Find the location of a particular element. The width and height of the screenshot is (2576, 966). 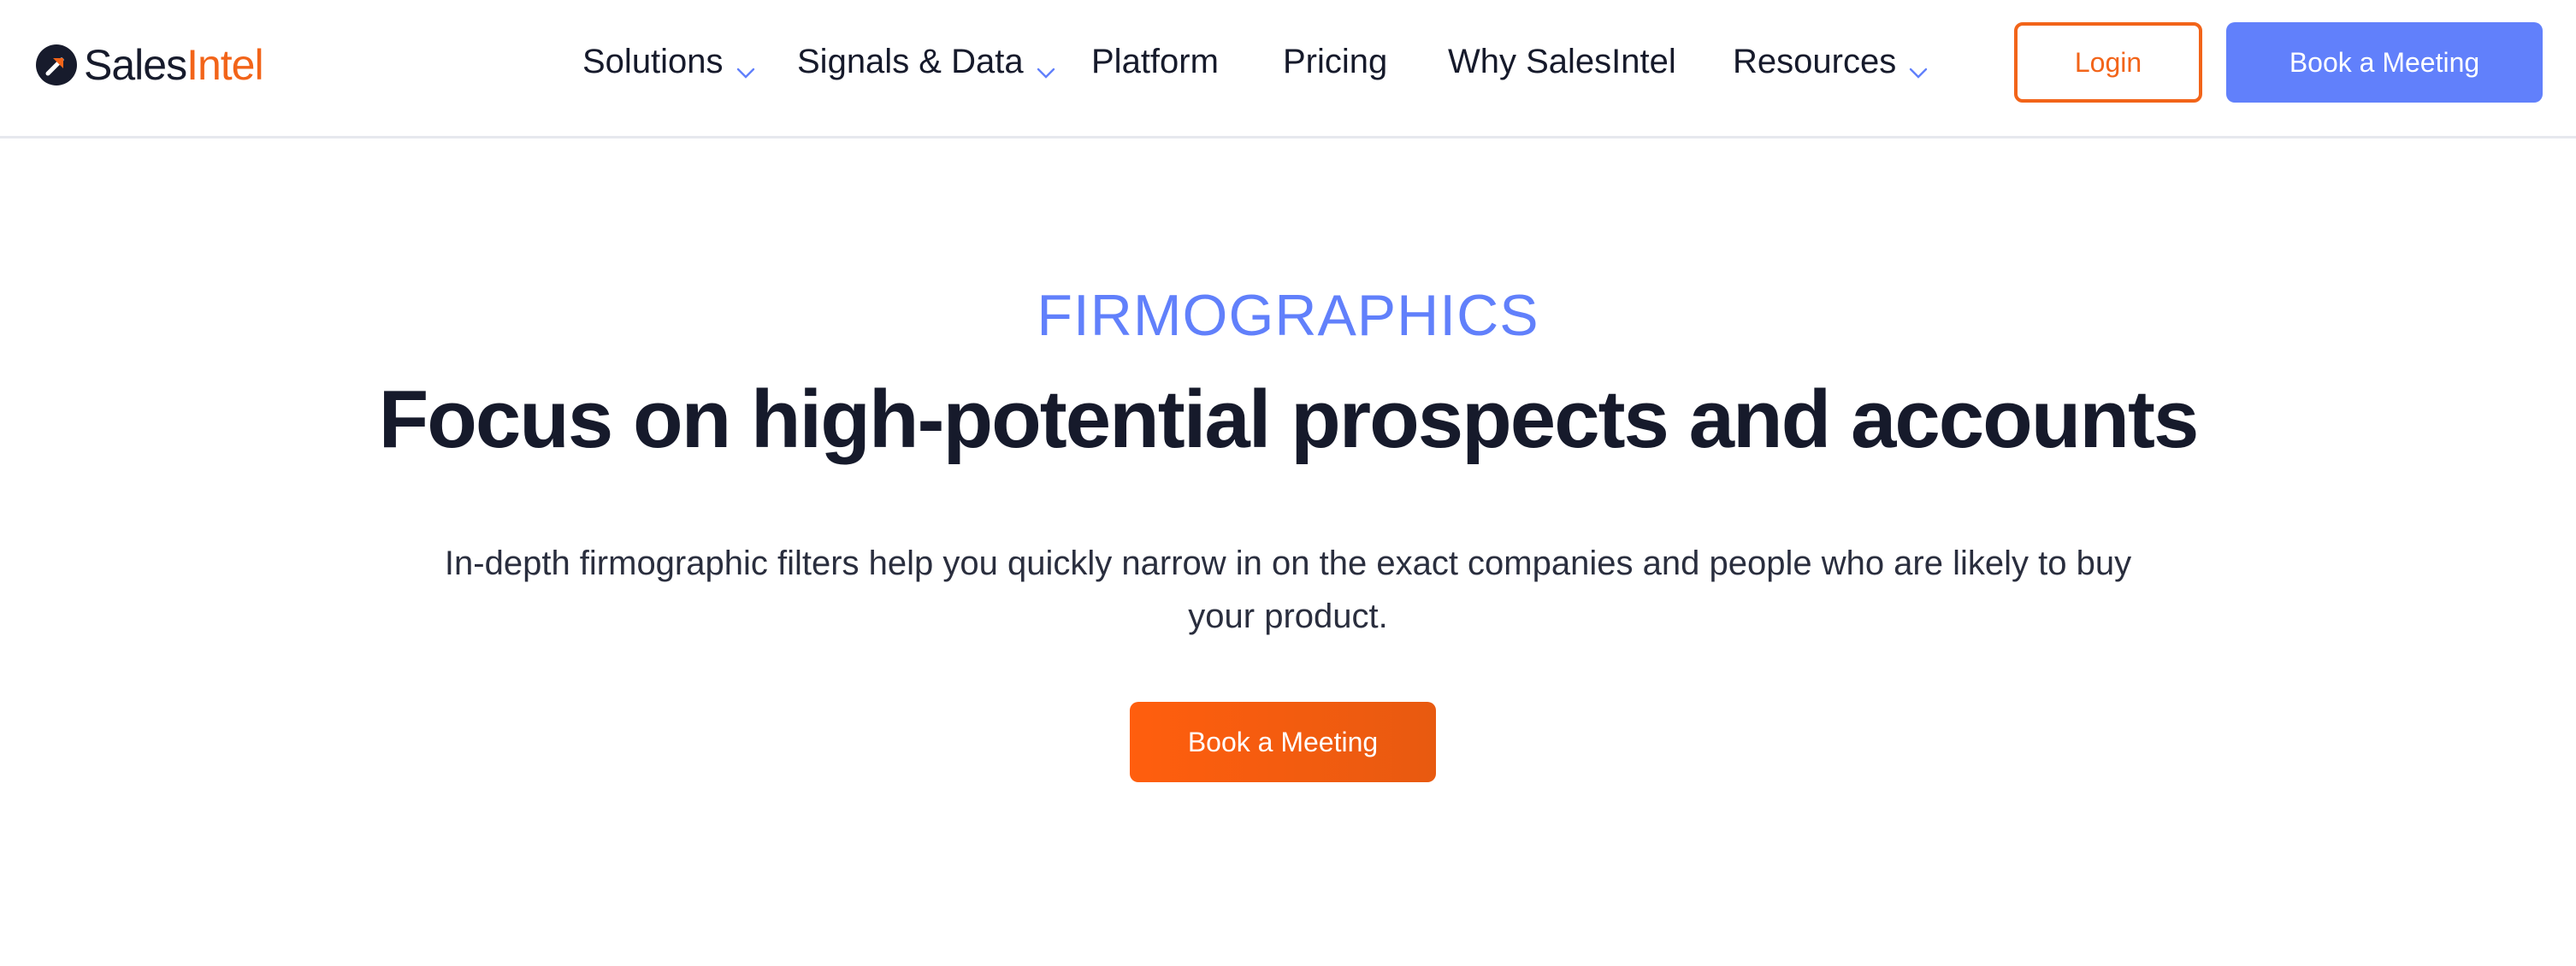

nav-item-label: Why SalesIntel is located at coordinates (1562, 61).